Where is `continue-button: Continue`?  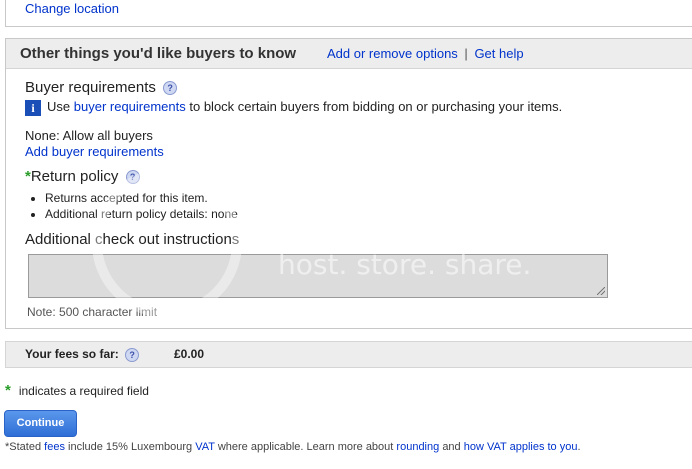
continue-button: Continue is located at coordinates (40, 423).